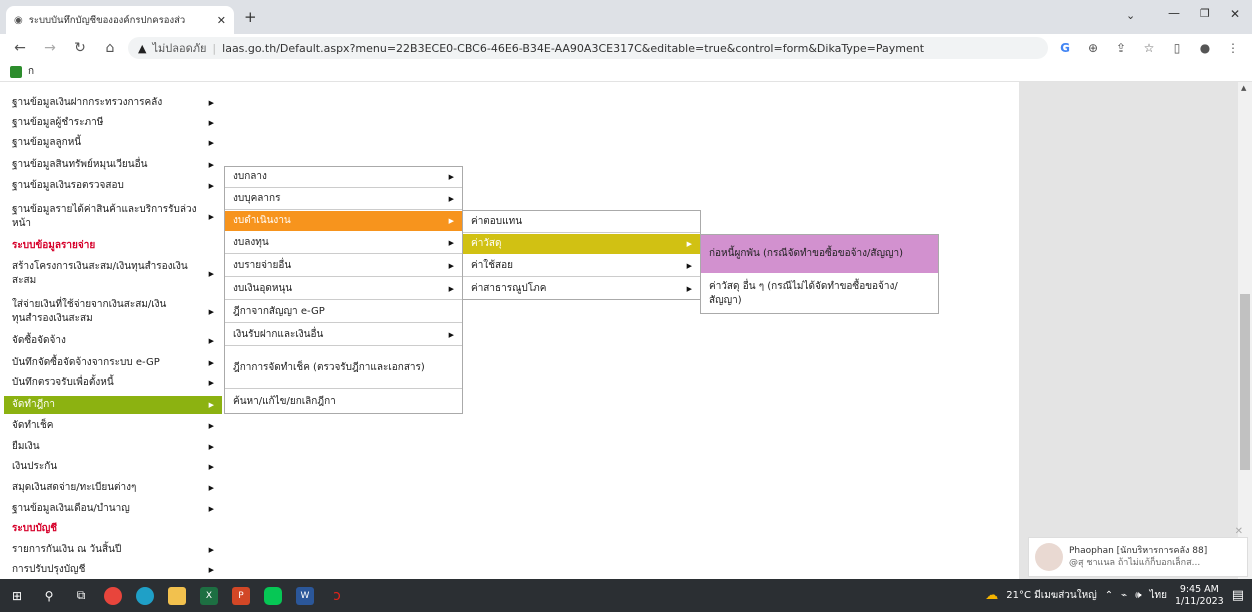 The image size is (1252, 612). What do you see at coordinates (142, 48) in the screenshot?
I see `warning-icon: ▲` at bounding box center [142, 48].